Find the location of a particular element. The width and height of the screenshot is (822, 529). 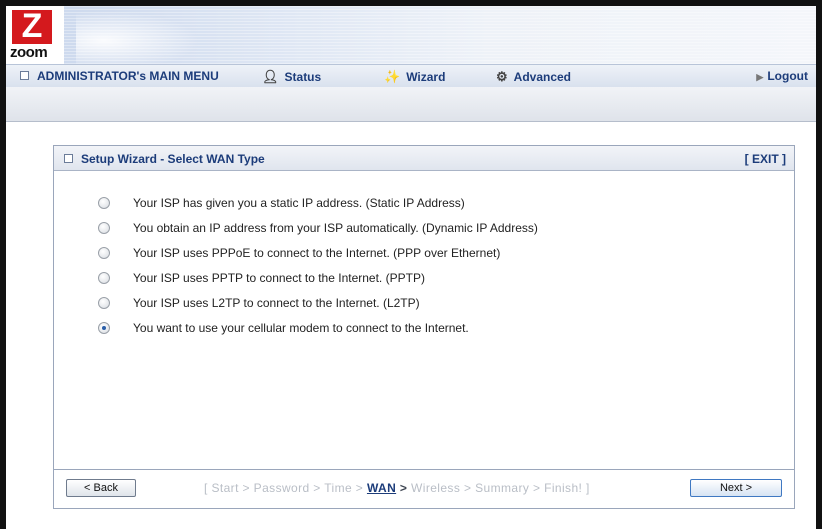

logo-mark: Z is located at coordinates (32, 26).